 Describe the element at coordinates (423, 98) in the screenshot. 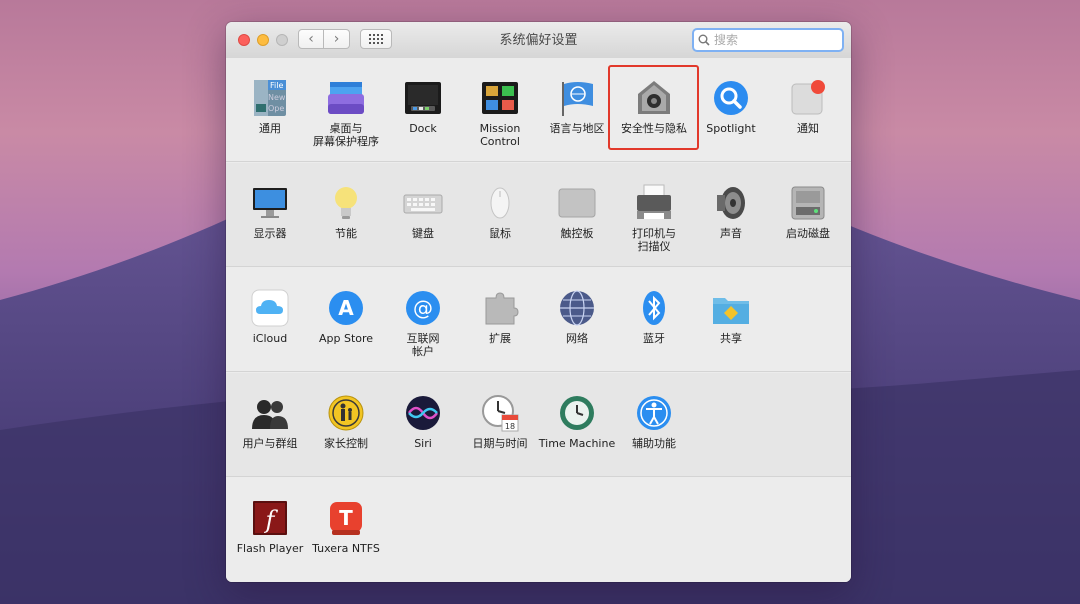

I see `dock-icon` at that location.